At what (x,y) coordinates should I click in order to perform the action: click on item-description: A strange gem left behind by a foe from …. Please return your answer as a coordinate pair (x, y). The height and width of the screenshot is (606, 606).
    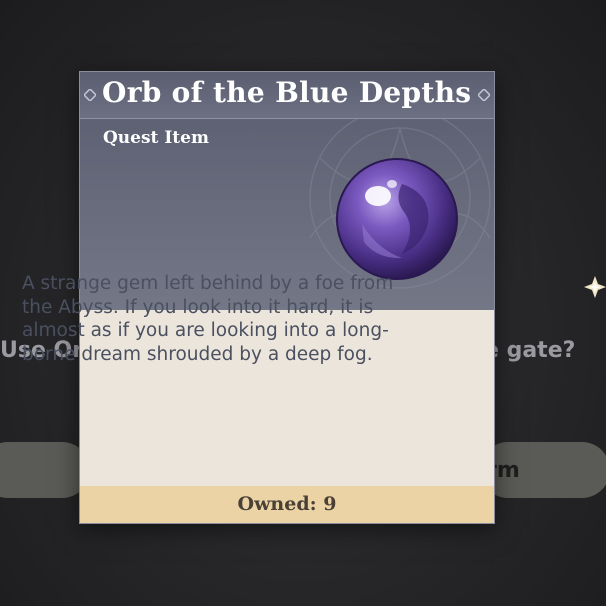
    Looking at the image, I should click on (208, 319).